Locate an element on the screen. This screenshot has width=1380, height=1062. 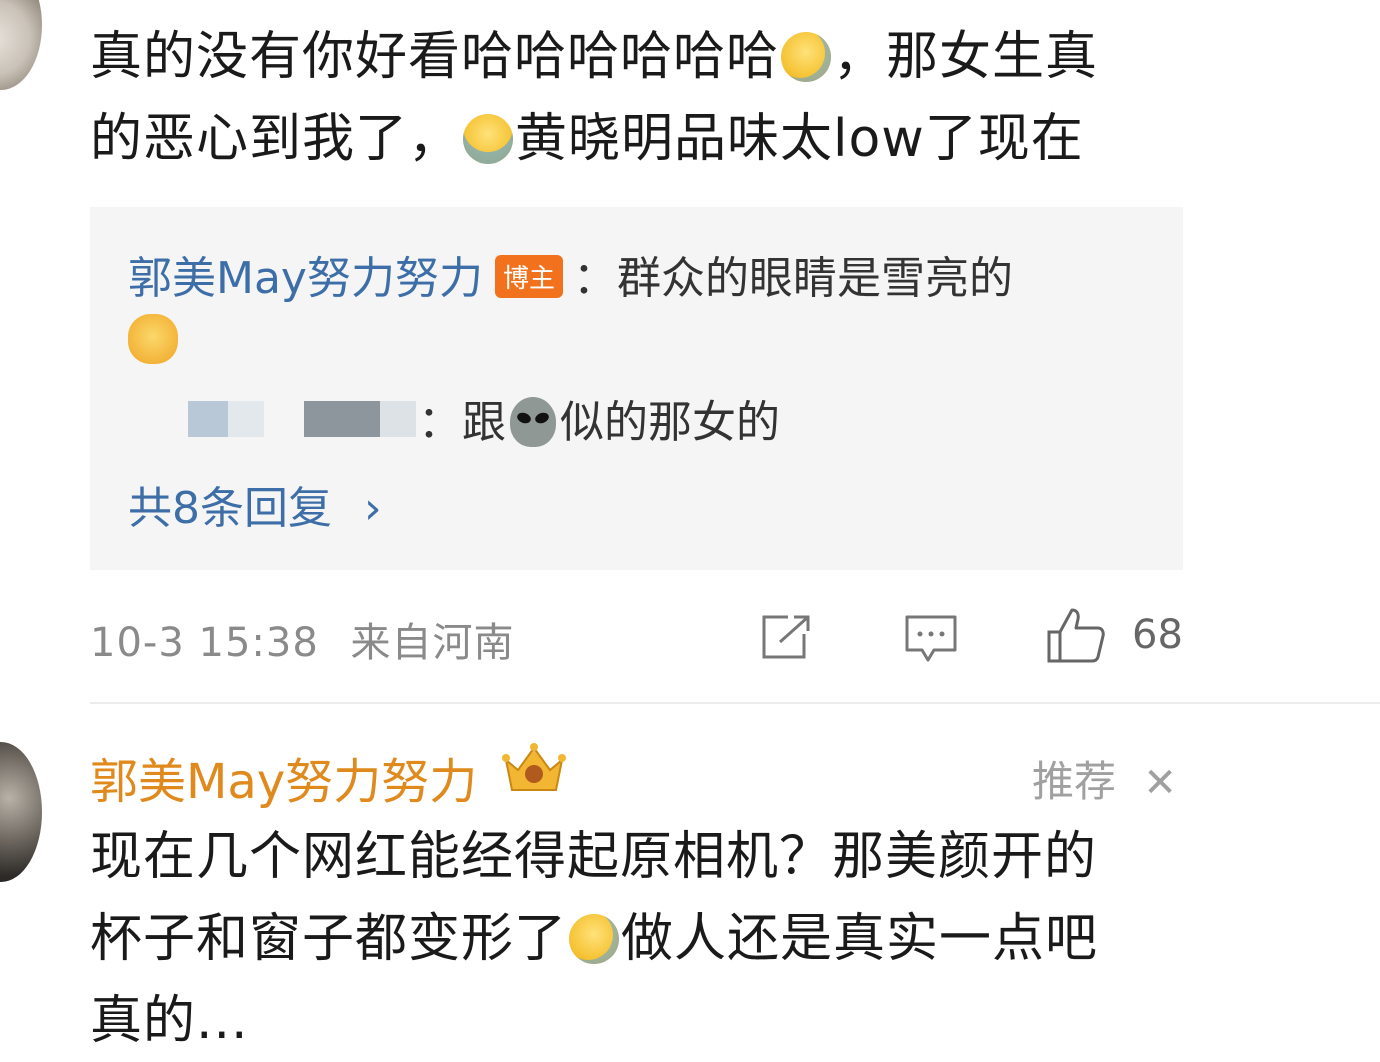
view-more-replies-link: 共8条回复 › is located at coordinates (255, 504).